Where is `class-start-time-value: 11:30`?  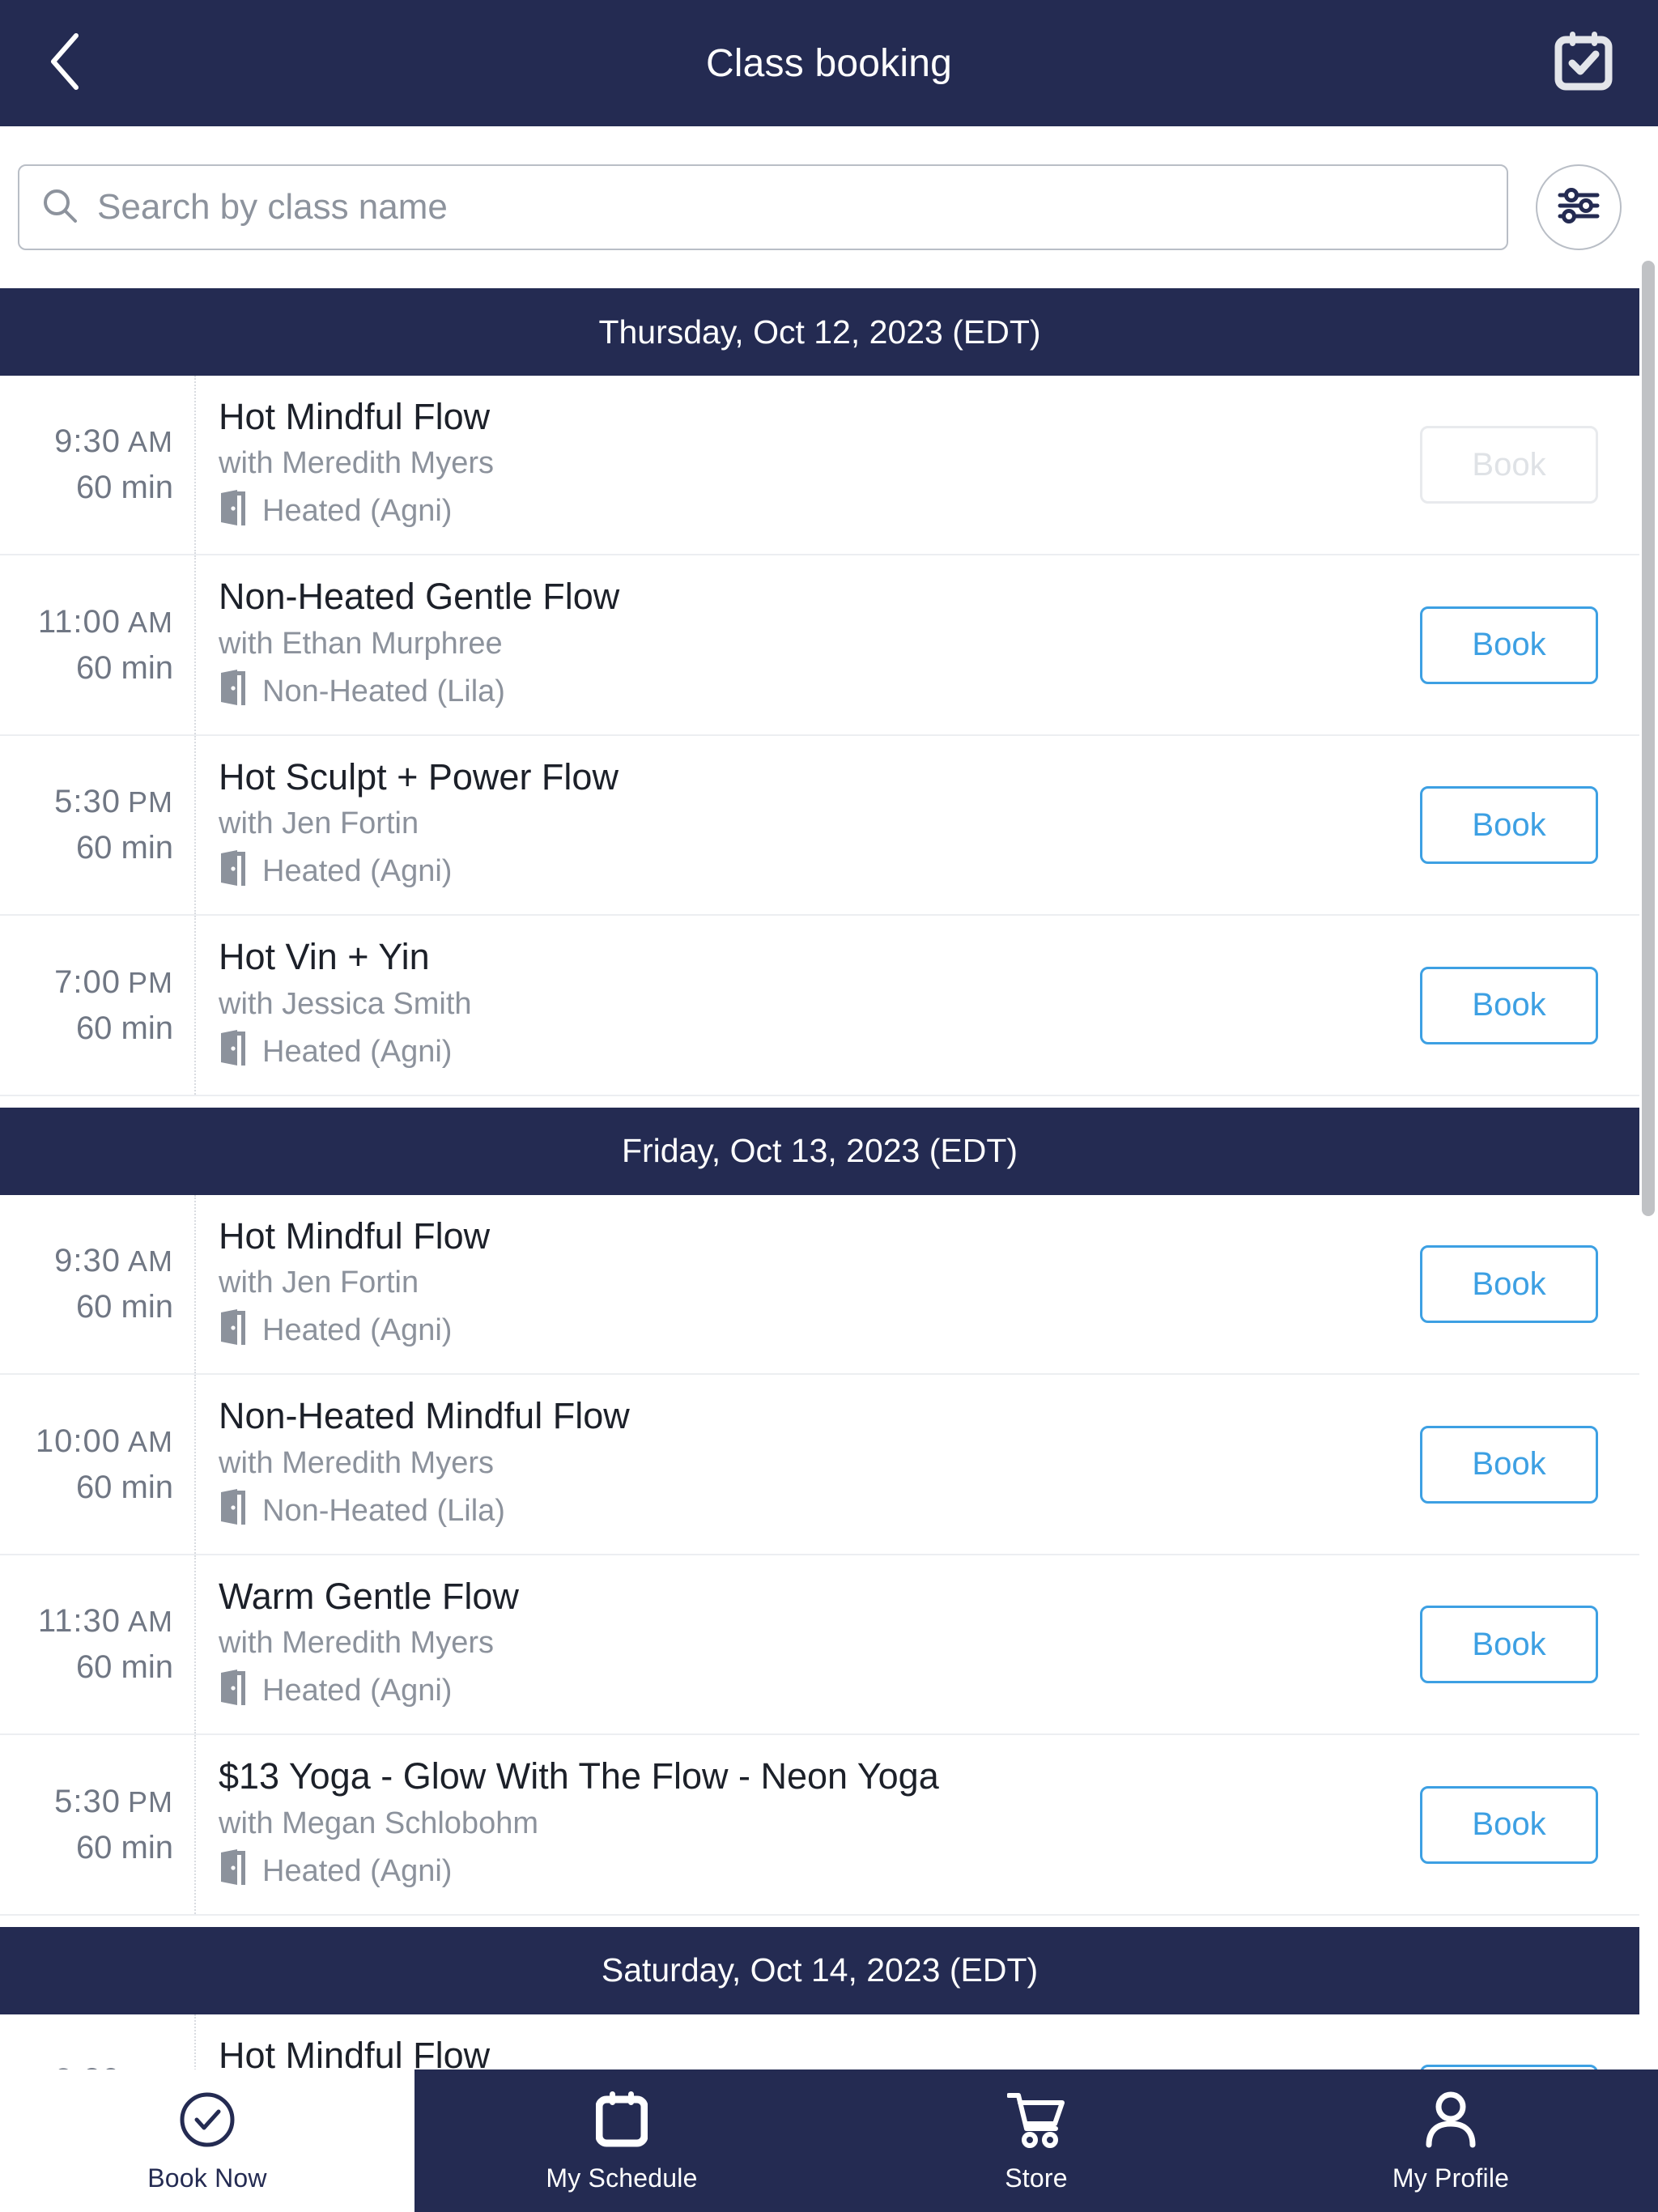
class-start-time-value: 11:30 is located at coordinates (79, 1622).